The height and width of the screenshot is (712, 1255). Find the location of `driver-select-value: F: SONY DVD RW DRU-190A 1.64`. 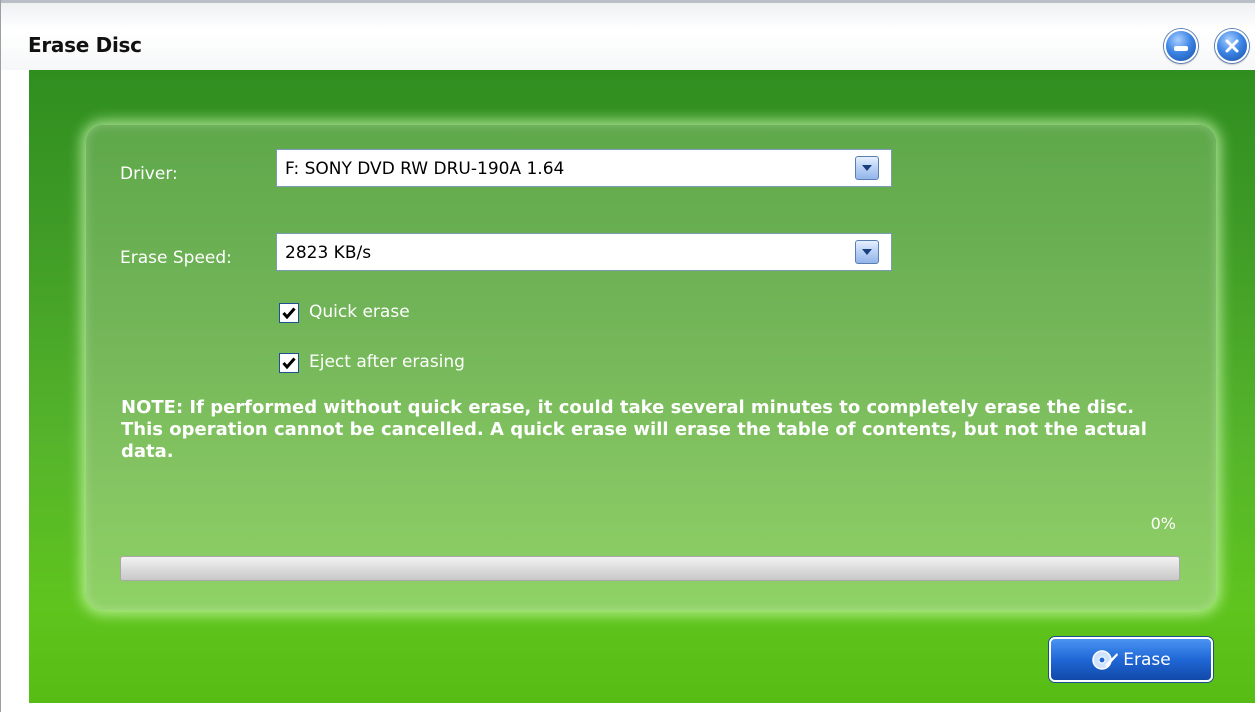

driver-select-value: F: SONY DVD RW DRU-190A 1.64 is located at coordinates (425, 169).